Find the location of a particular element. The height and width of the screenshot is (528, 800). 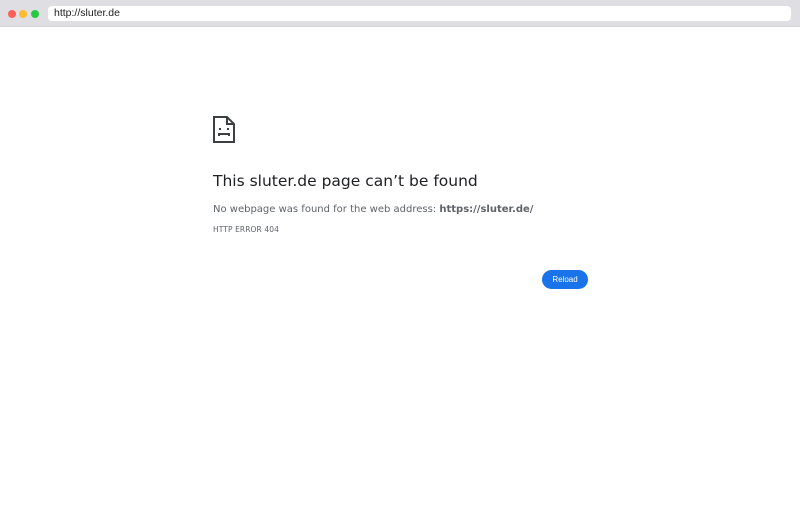

web-address: https://sluter.de/ is located at coordinates (486, 209).